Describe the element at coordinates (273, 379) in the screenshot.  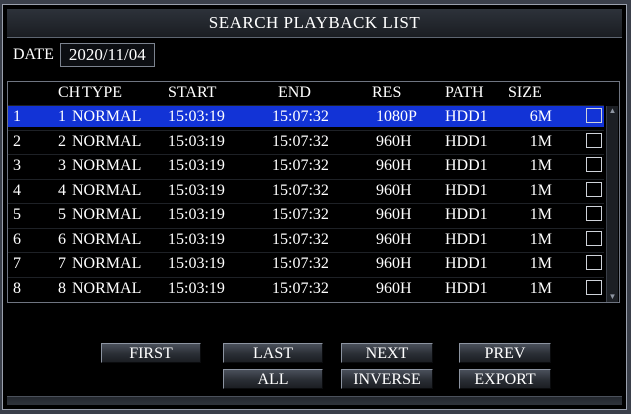
I see `all-button: ALL` at that location.